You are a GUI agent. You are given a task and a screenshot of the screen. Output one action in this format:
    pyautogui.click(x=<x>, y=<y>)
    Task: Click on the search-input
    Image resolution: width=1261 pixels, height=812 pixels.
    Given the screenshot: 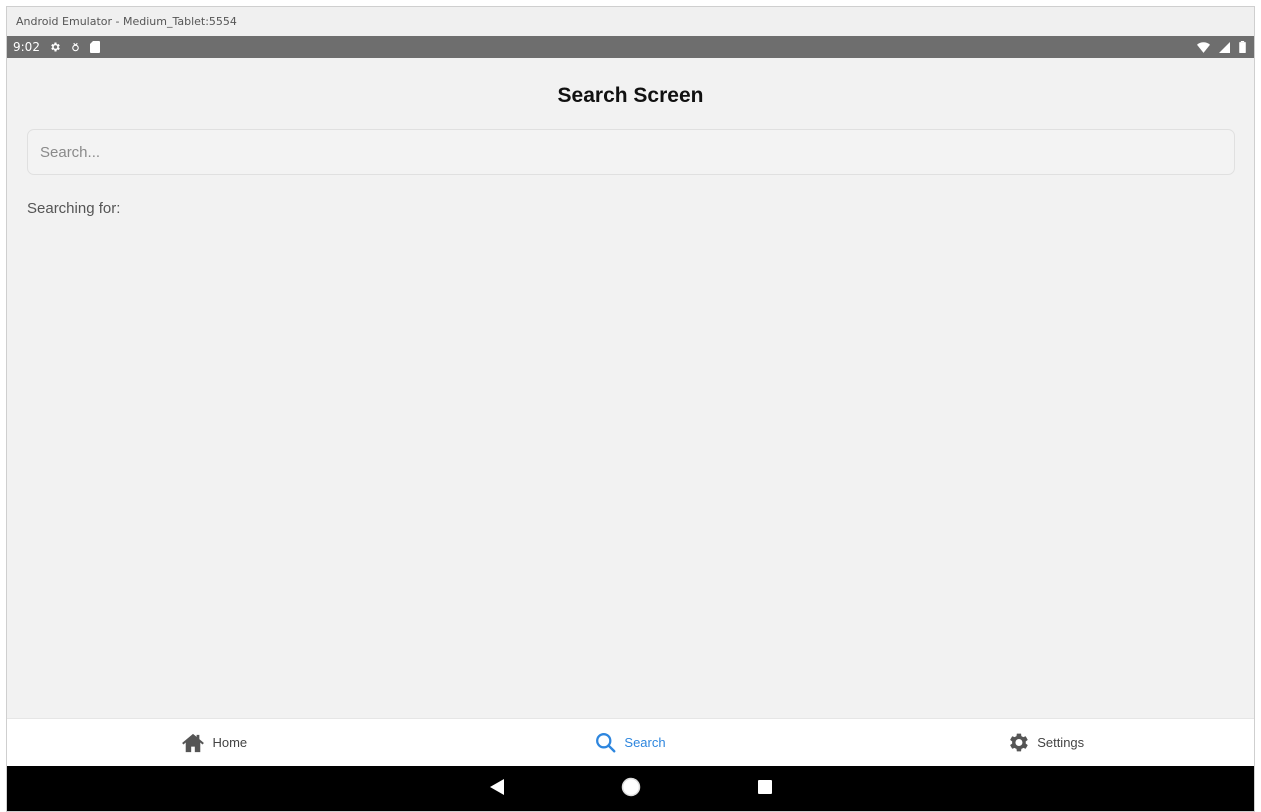 What is the action you would take?
    pyautogui.click(x=631, y=152)
    